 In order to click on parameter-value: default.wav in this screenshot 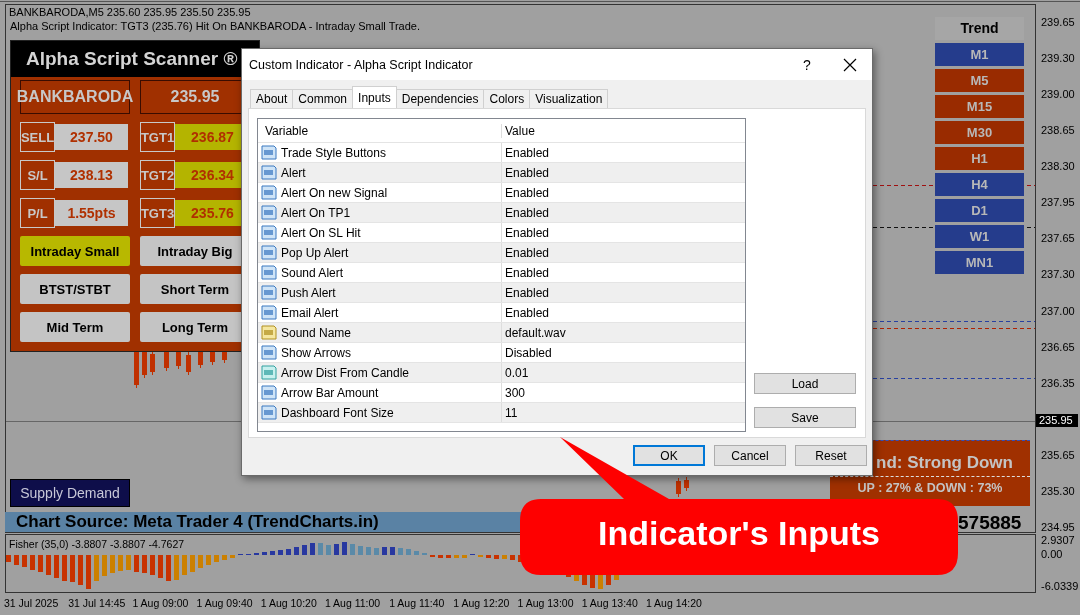, I will do `click(623, 332)`.